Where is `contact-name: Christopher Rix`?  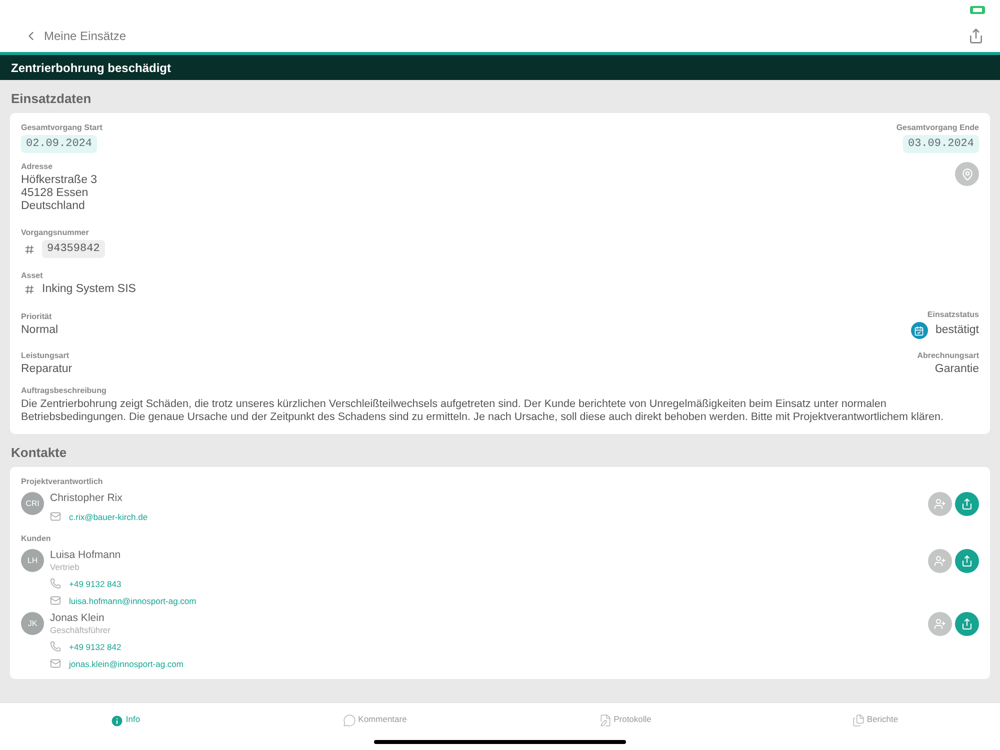
contact-name: Christopher Rix is located at coordinates (86, 498).